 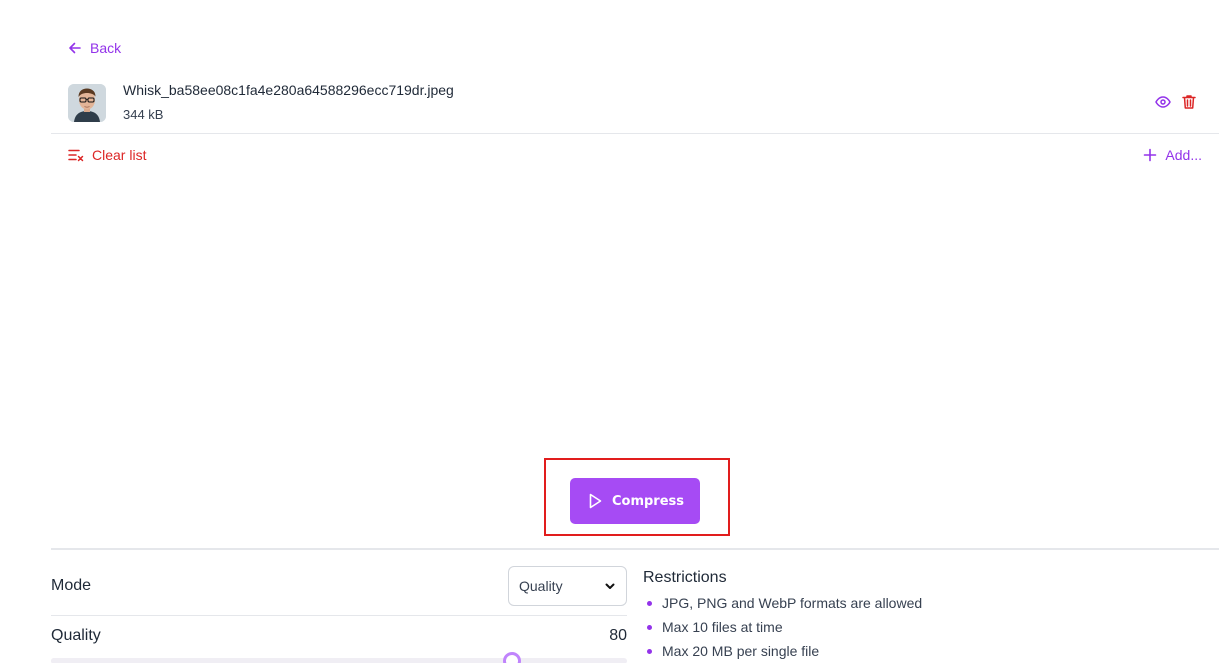 What do you see at coordinates (567, 586) in the screenshot?
I see `mode-select: Quality` at bounding box center [567, 586].